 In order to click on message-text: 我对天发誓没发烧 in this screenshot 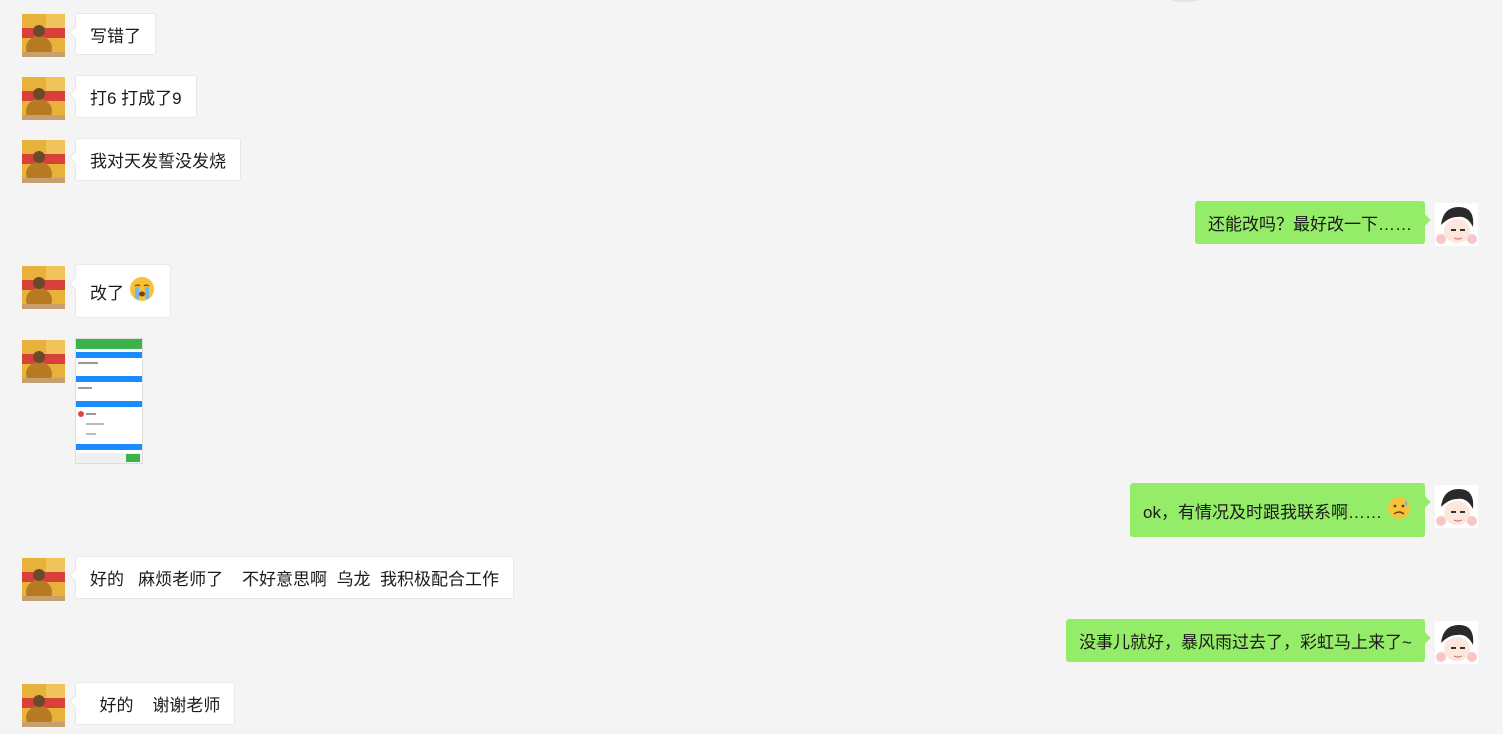, I will do `click(158, 161)`.